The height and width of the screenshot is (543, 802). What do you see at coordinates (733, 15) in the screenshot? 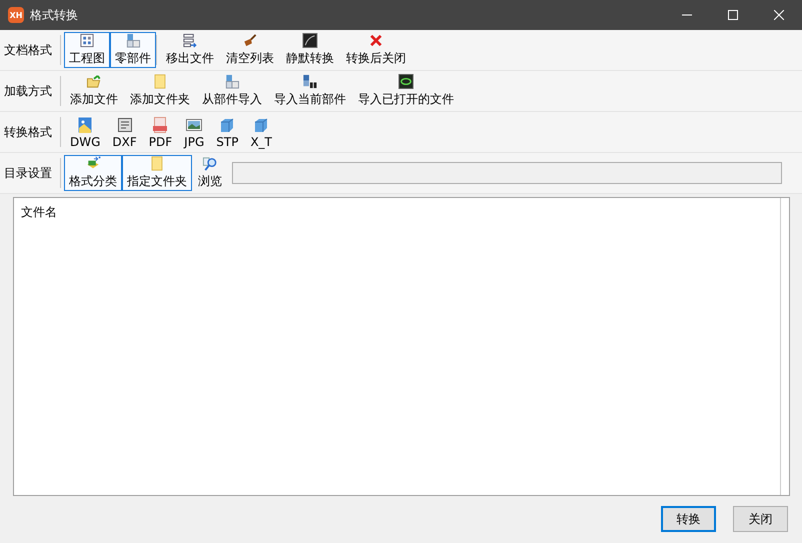
I see `maximize-icon` at bounding box center [733, 15].